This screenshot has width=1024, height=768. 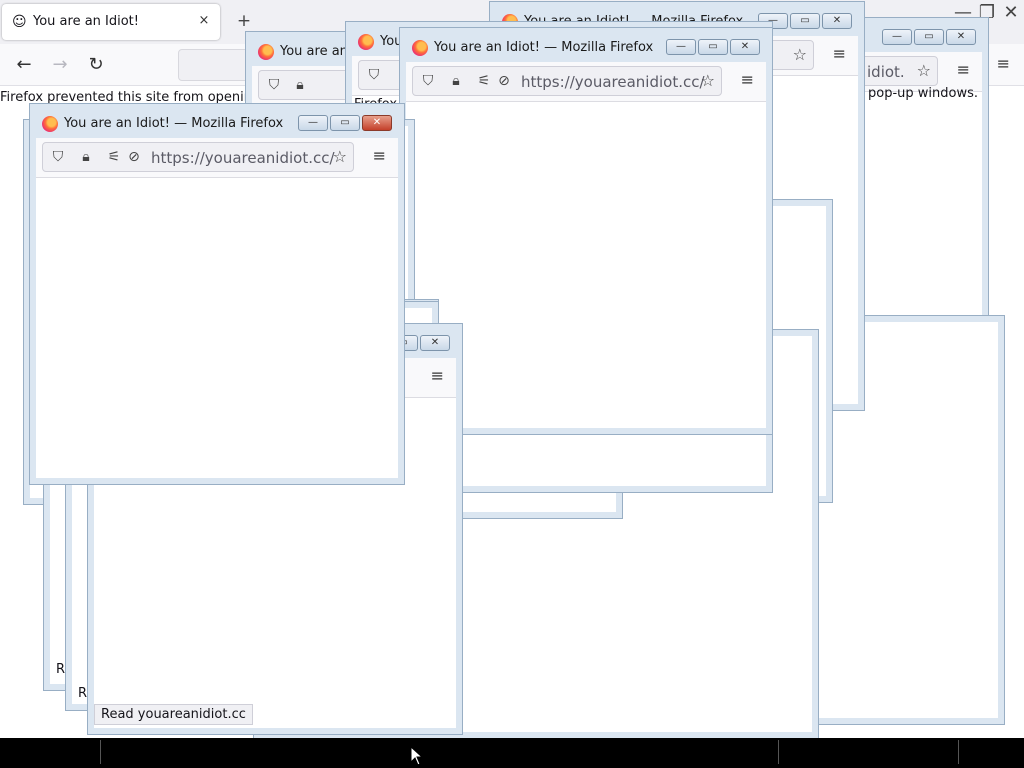 I want to click on tab-title: You are an Idiot!, so click(x=86, y=21).